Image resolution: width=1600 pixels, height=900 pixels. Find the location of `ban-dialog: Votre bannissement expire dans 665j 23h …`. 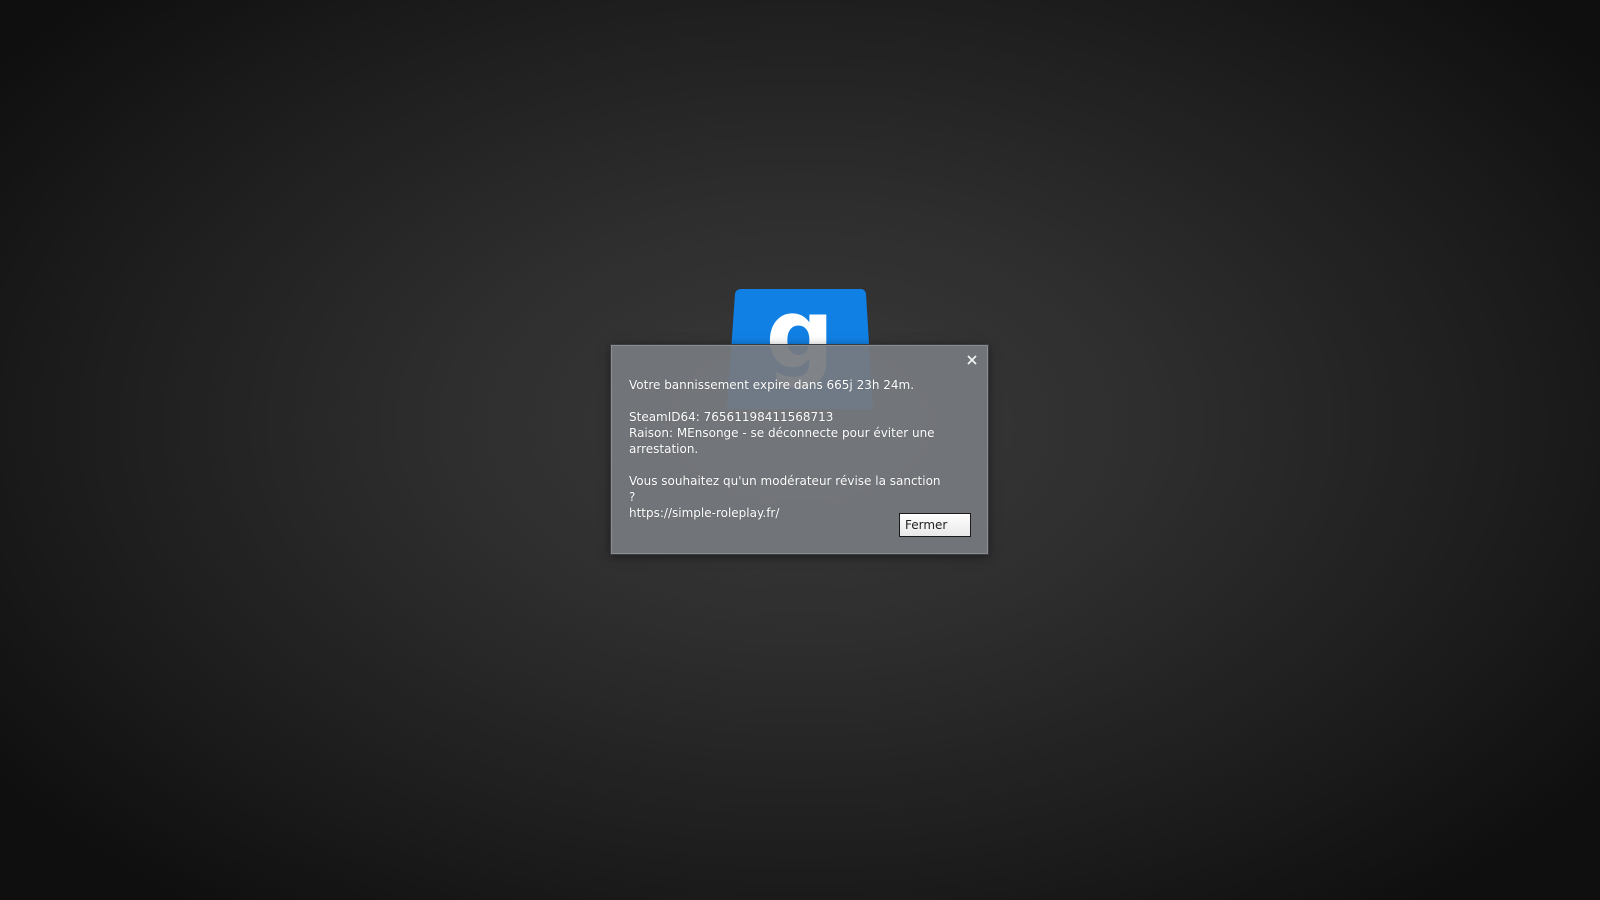

ban-dialog: Votre bannissement expire dans 665j 23h … is located at coordinates (799, 449).